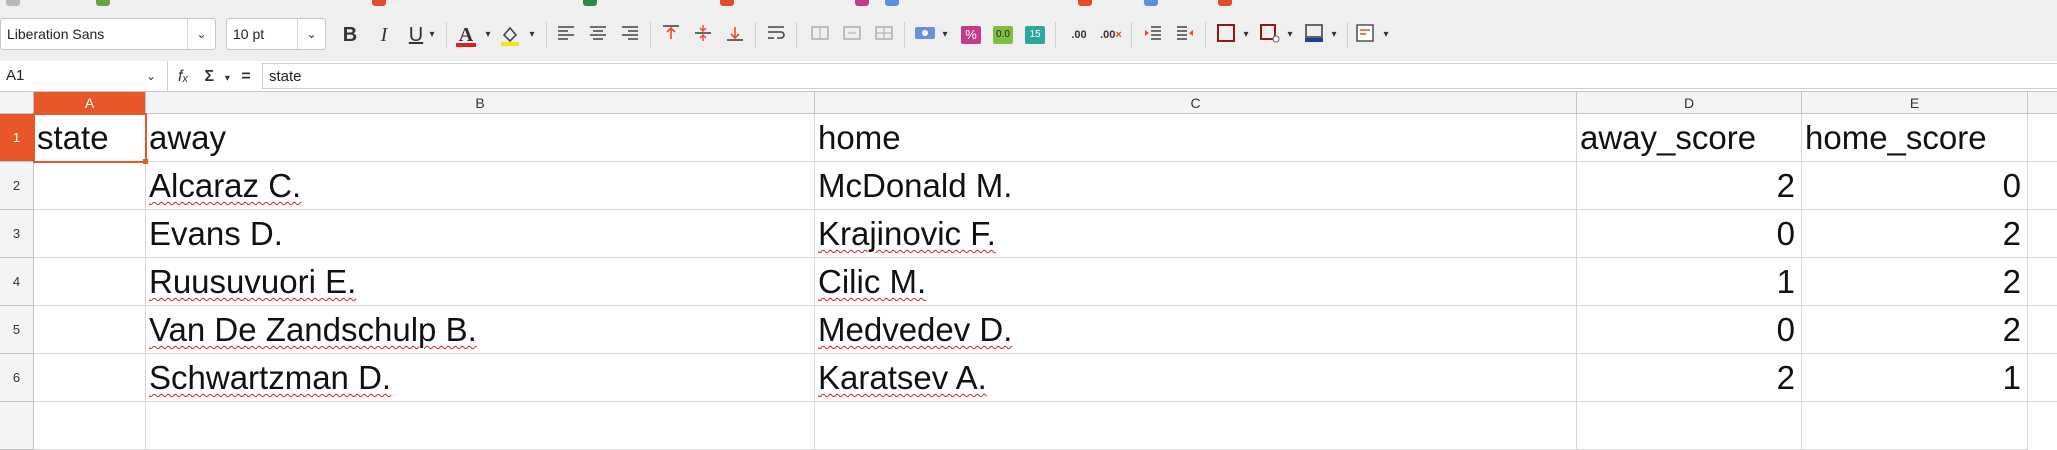 This screenshot has width=2057, height=450. What do you see at coordinates (1196, 103) in the screenshot?
I see `column-header-c: C` at bounding box center [1196, 103].